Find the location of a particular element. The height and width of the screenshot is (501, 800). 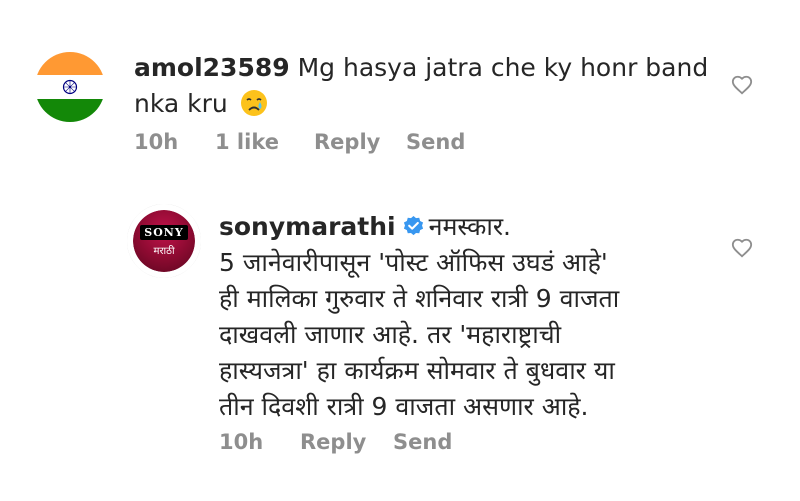

crying-face-emoji-icon is located at coordinates (253, 103).